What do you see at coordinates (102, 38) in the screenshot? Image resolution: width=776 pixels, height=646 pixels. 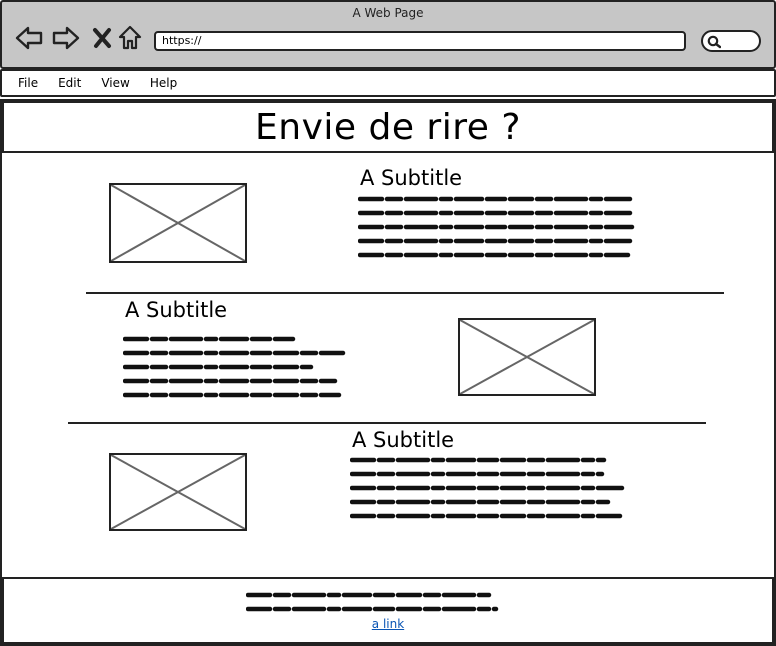 I see `close-x-icon` at bounding box center [102, 38].